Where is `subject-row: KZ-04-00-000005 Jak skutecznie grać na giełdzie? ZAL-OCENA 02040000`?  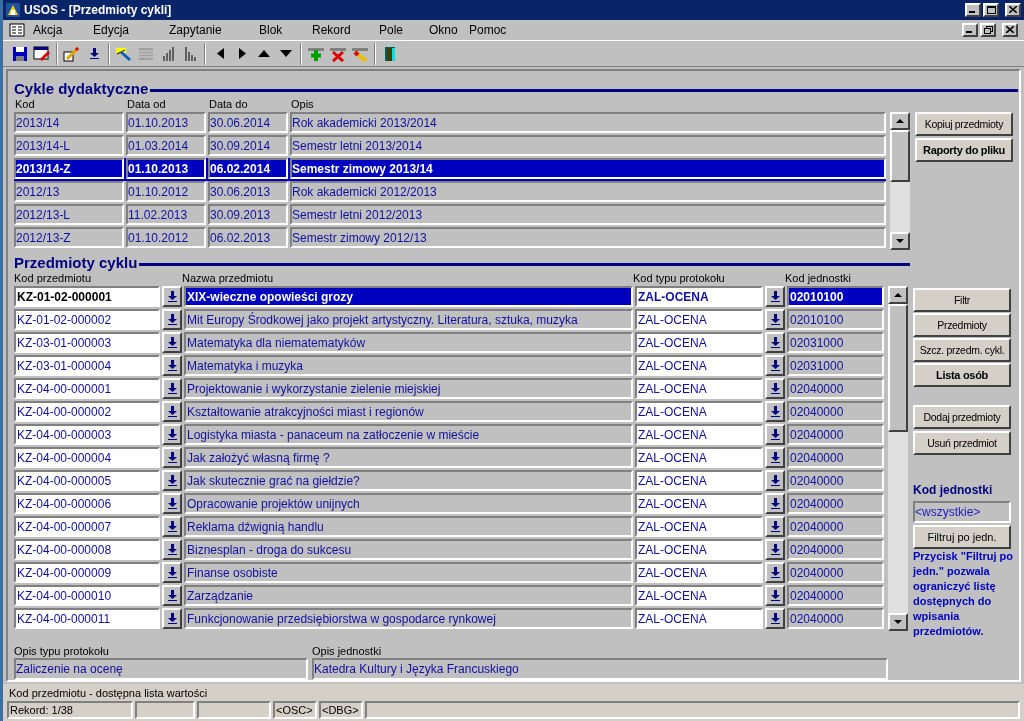 subject-row: KZ-04-00-000005 Jak skutecznie grać na giełdzie? ZAL-OCENA 02040000 is located at coordinates (449, 482).